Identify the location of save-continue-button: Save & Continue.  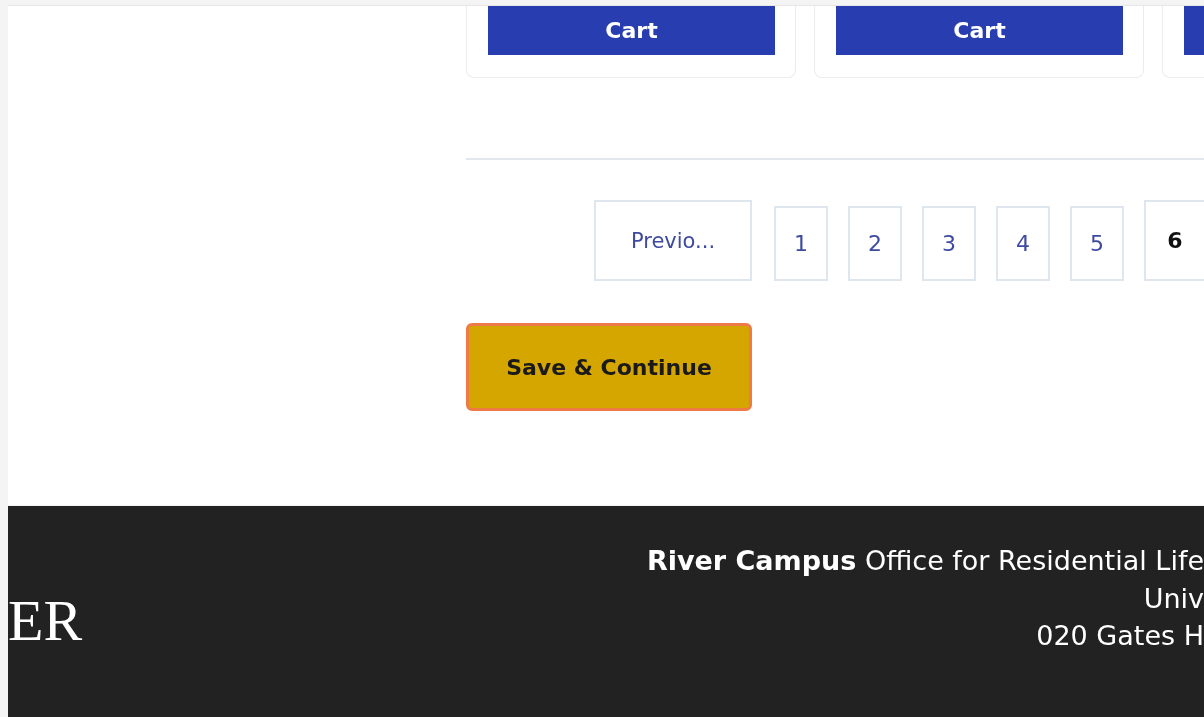
(609, 367).